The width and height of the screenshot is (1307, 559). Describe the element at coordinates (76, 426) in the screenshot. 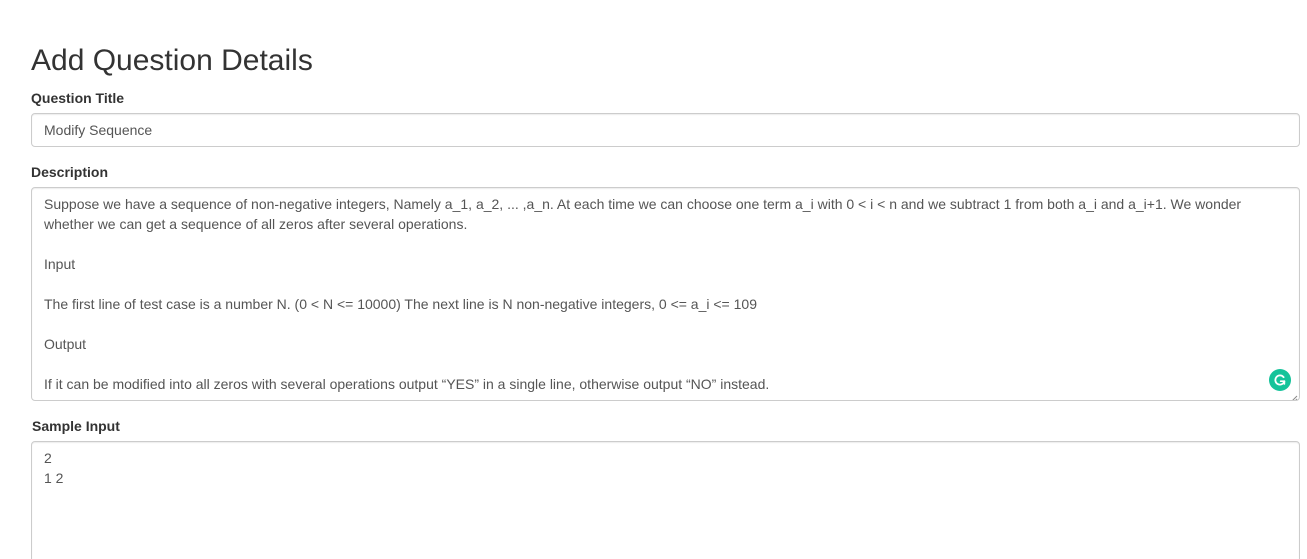

I see `sample-input-label: Sample Input` at that location.